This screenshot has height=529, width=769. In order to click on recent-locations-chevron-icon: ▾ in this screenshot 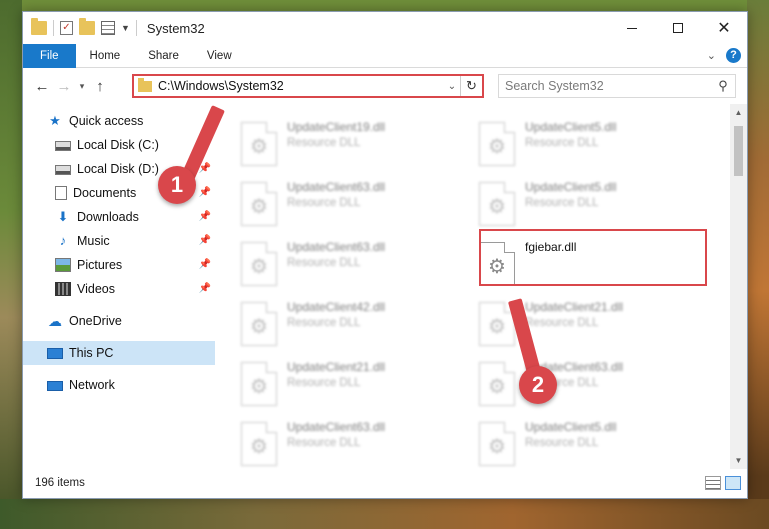, I will do `click(82, 86)`.